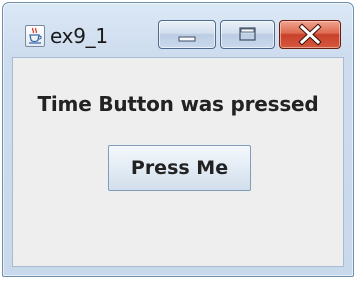 Image resolution: width=361 pixels, height=282 pixels. Describe the element at coordinates (35, 36) in the screenshot. I see `java-coffee-cup-icon` at that location.